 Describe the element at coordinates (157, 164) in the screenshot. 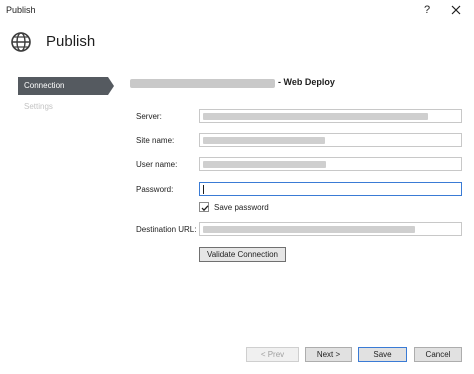

I see `user-name-label: User name:` at that location.